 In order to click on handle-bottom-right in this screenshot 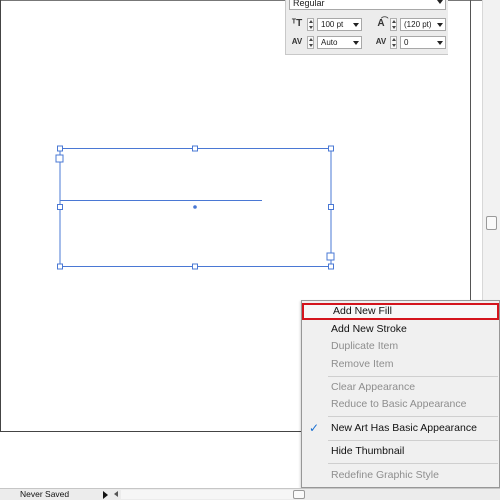, I will do `click(331, 266)`.